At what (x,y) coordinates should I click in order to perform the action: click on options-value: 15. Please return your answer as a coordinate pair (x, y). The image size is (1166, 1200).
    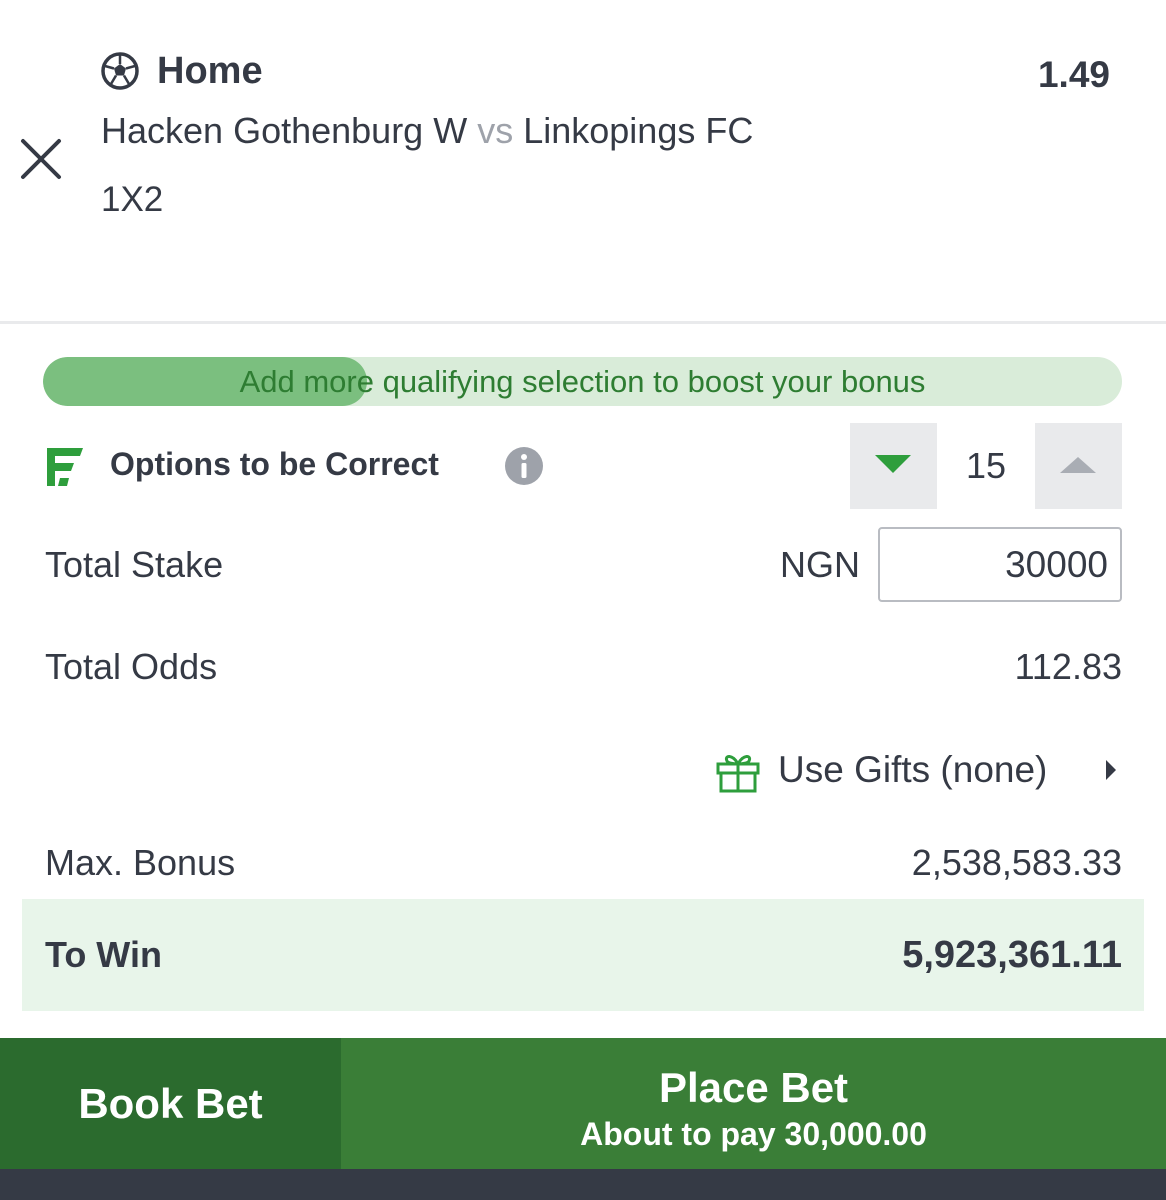
    Looking at the image, I should click on (986, 465).